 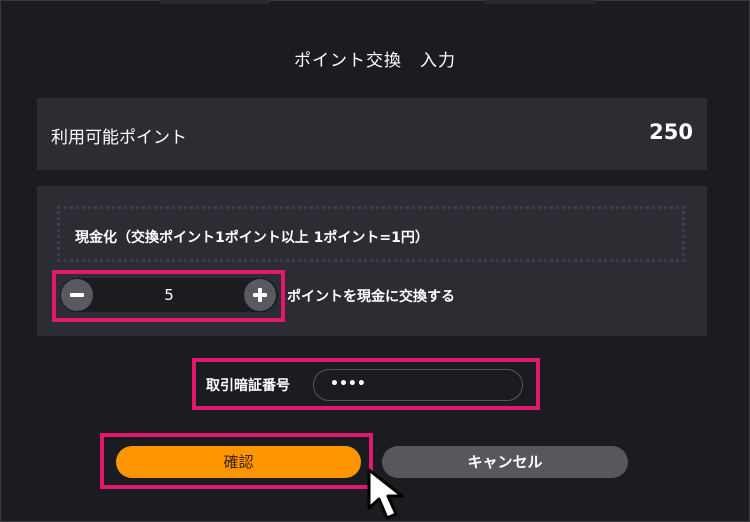 I want to click on exchange-description: 現金化（交換ポイント1ポイント以上 1ポイント=1円）, so click(x=252, y=238).